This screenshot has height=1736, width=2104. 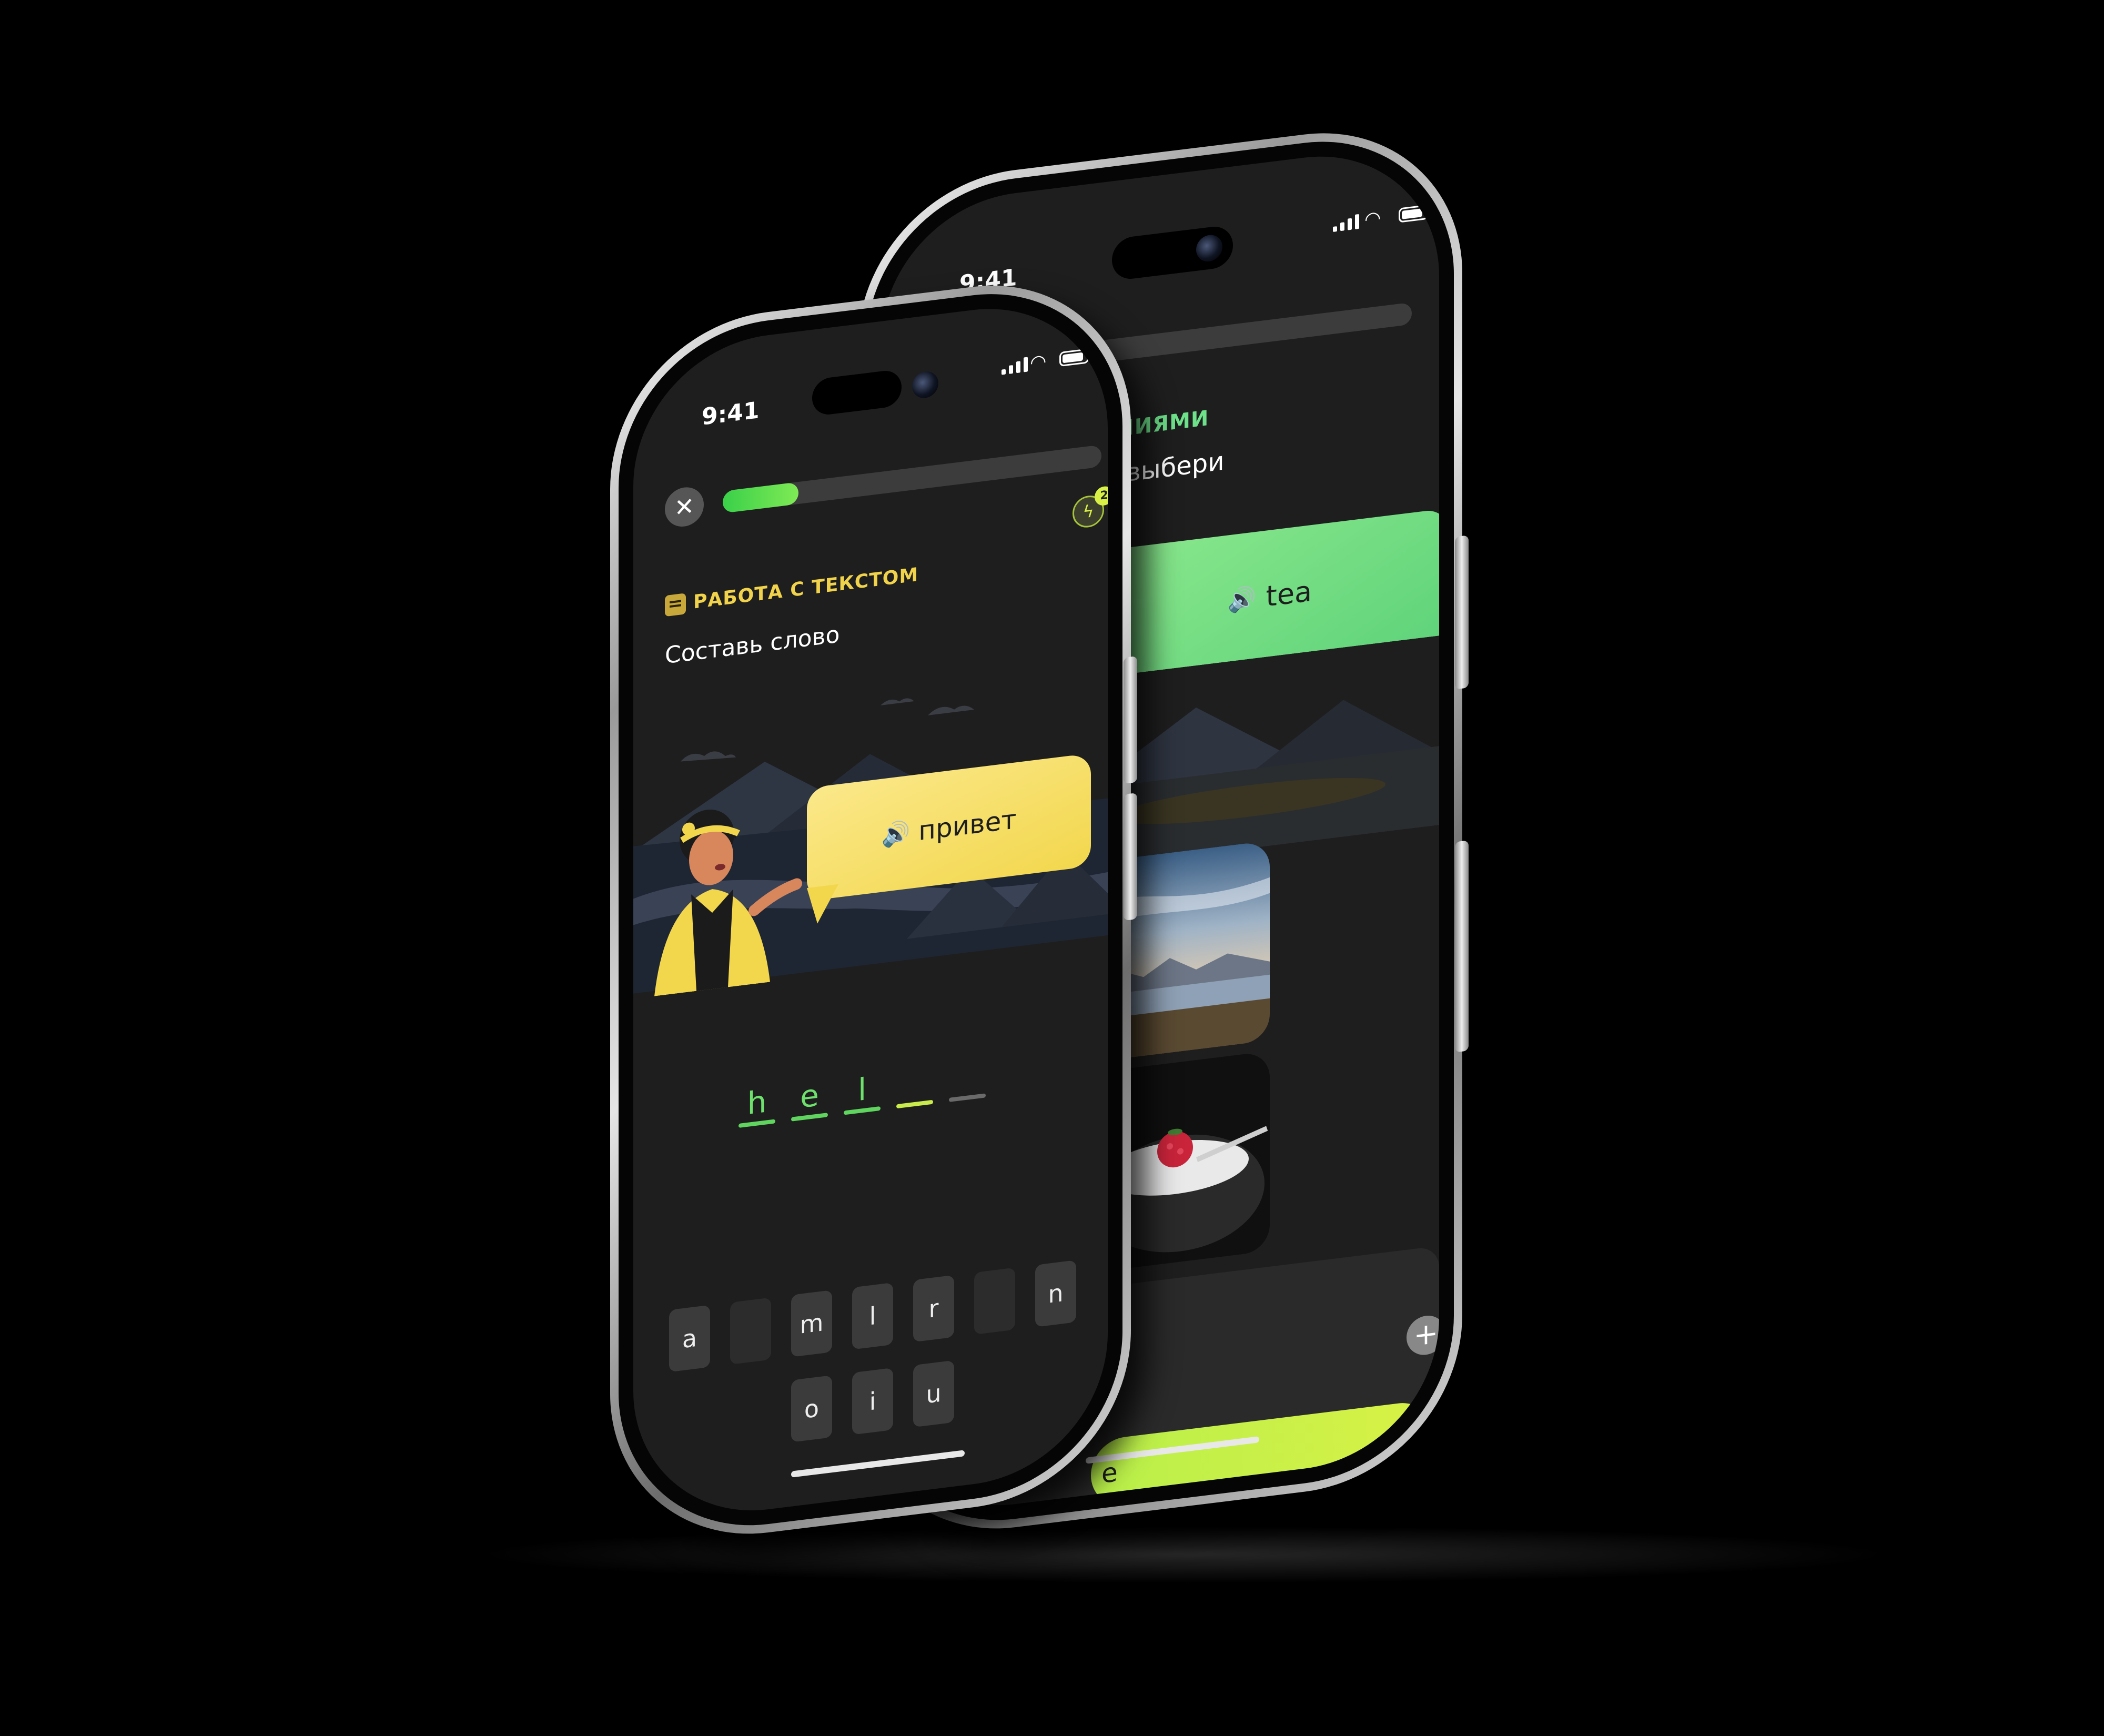 I want to click on answer-slot: e, so click(x=809, y=1098).